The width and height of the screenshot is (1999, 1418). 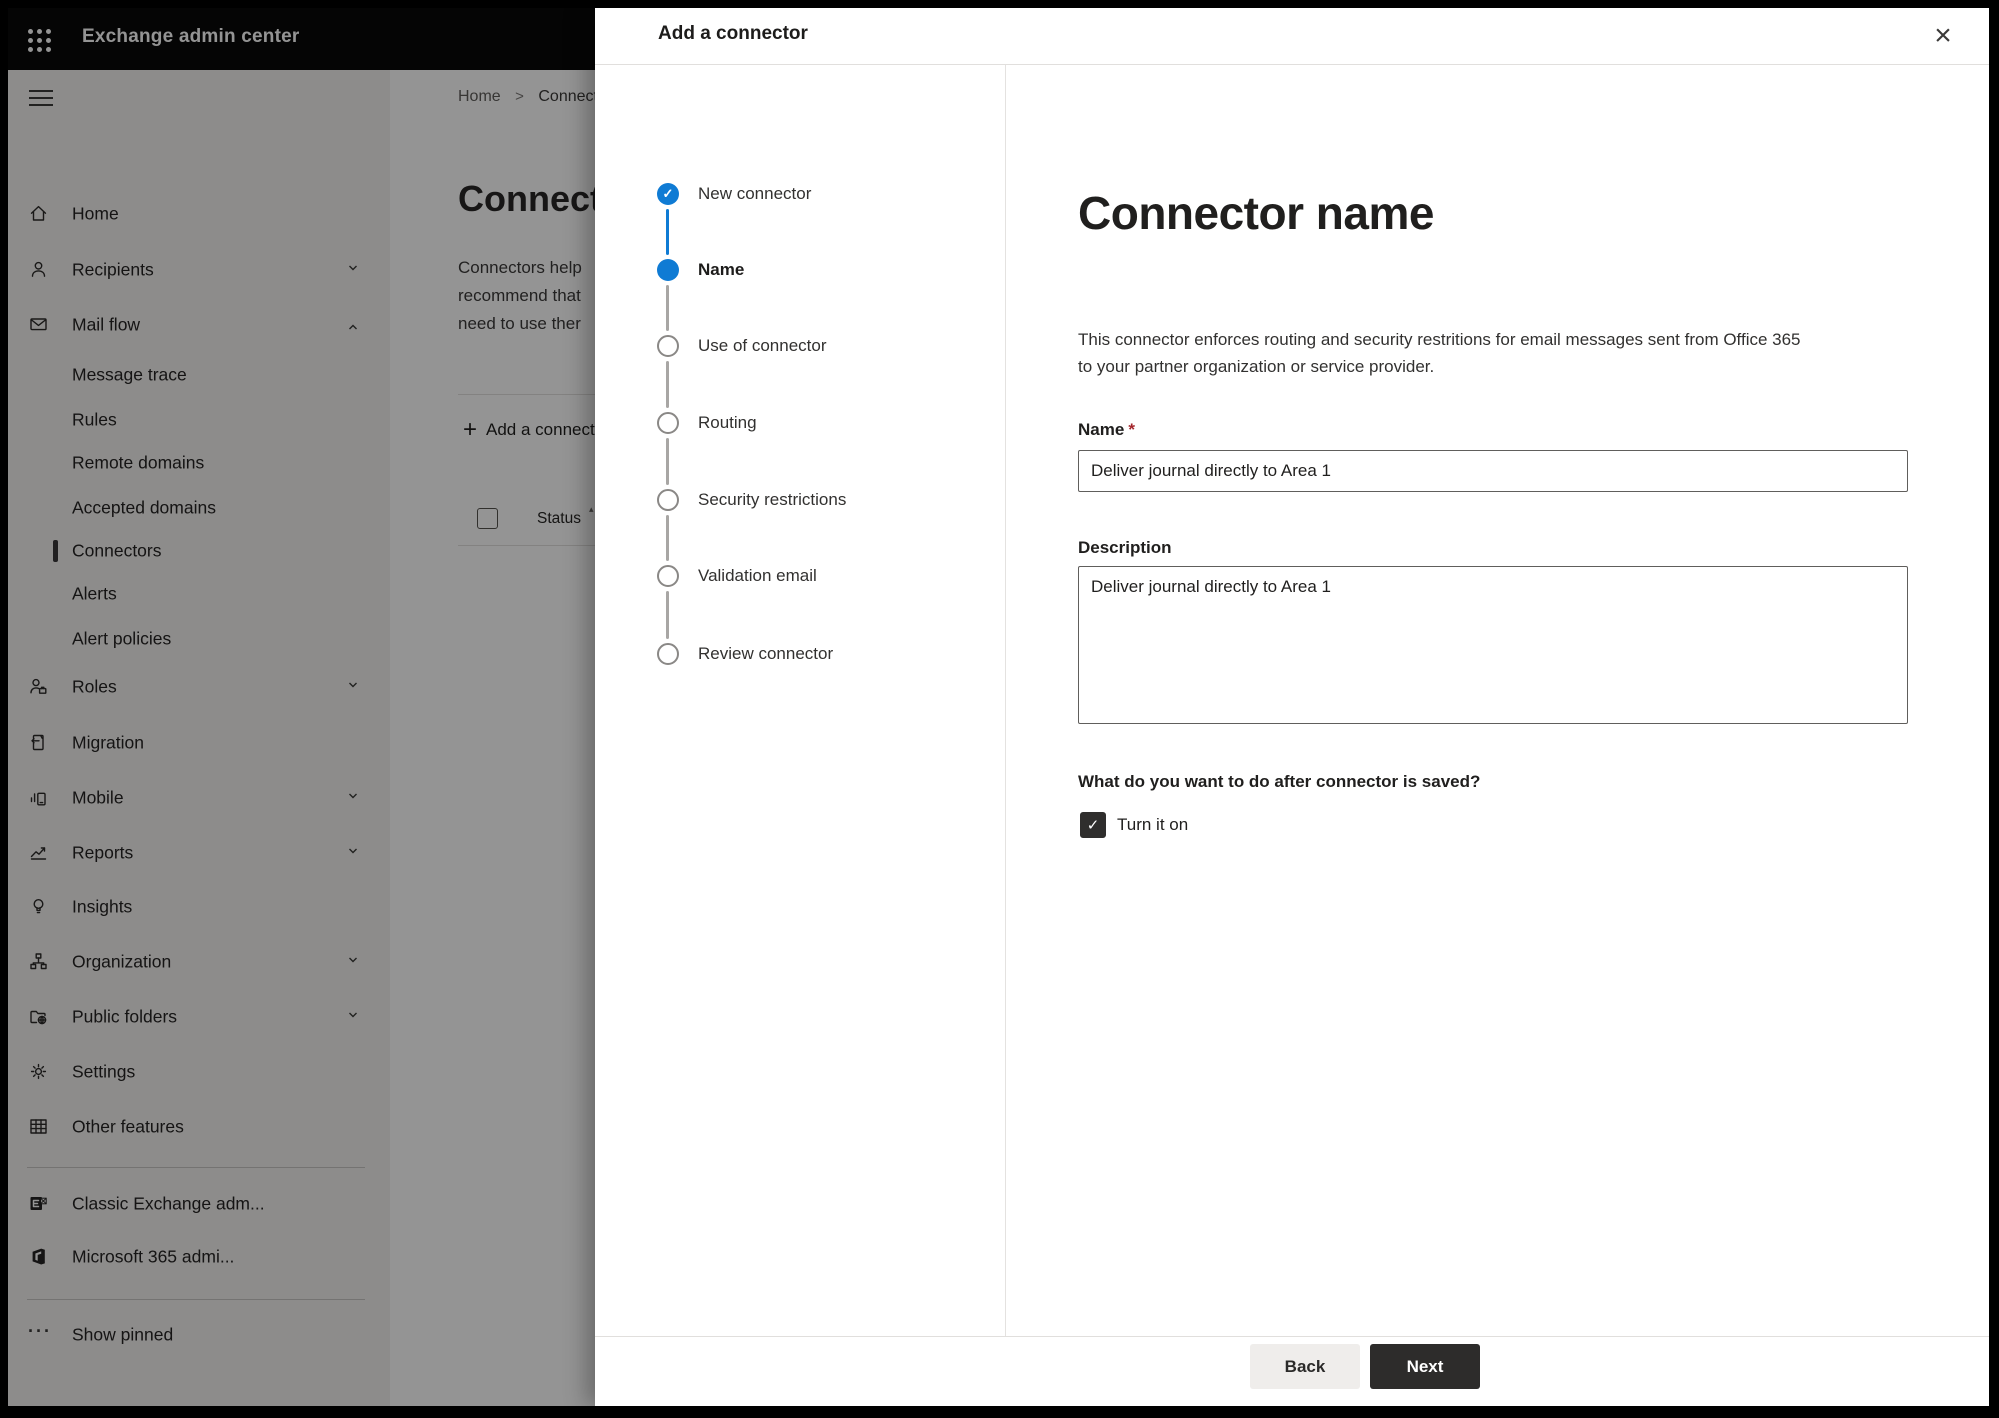 What do you see at coordinates (733, 33) in the screenshot?
I see `dialog-title: Add a connector` at bounding box center [733, 33].